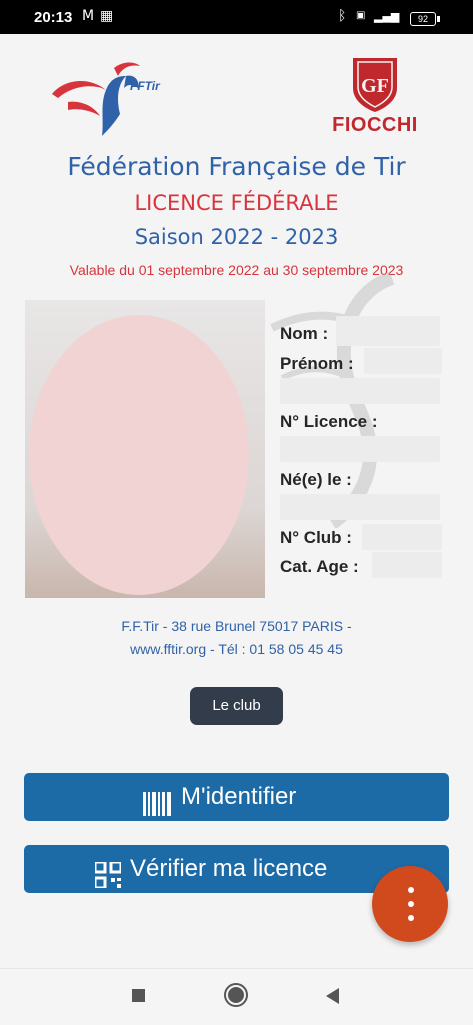  Describe the element at coordinates (319, 566) in the screenshot. I see `age-category-label: Cat. Age :` at that location.